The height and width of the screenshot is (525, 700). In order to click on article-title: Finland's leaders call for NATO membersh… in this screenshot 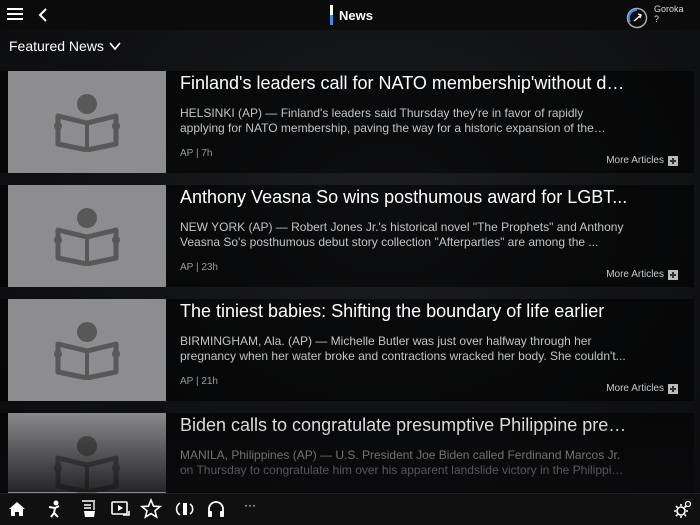, I will do `click(405, 83)`.